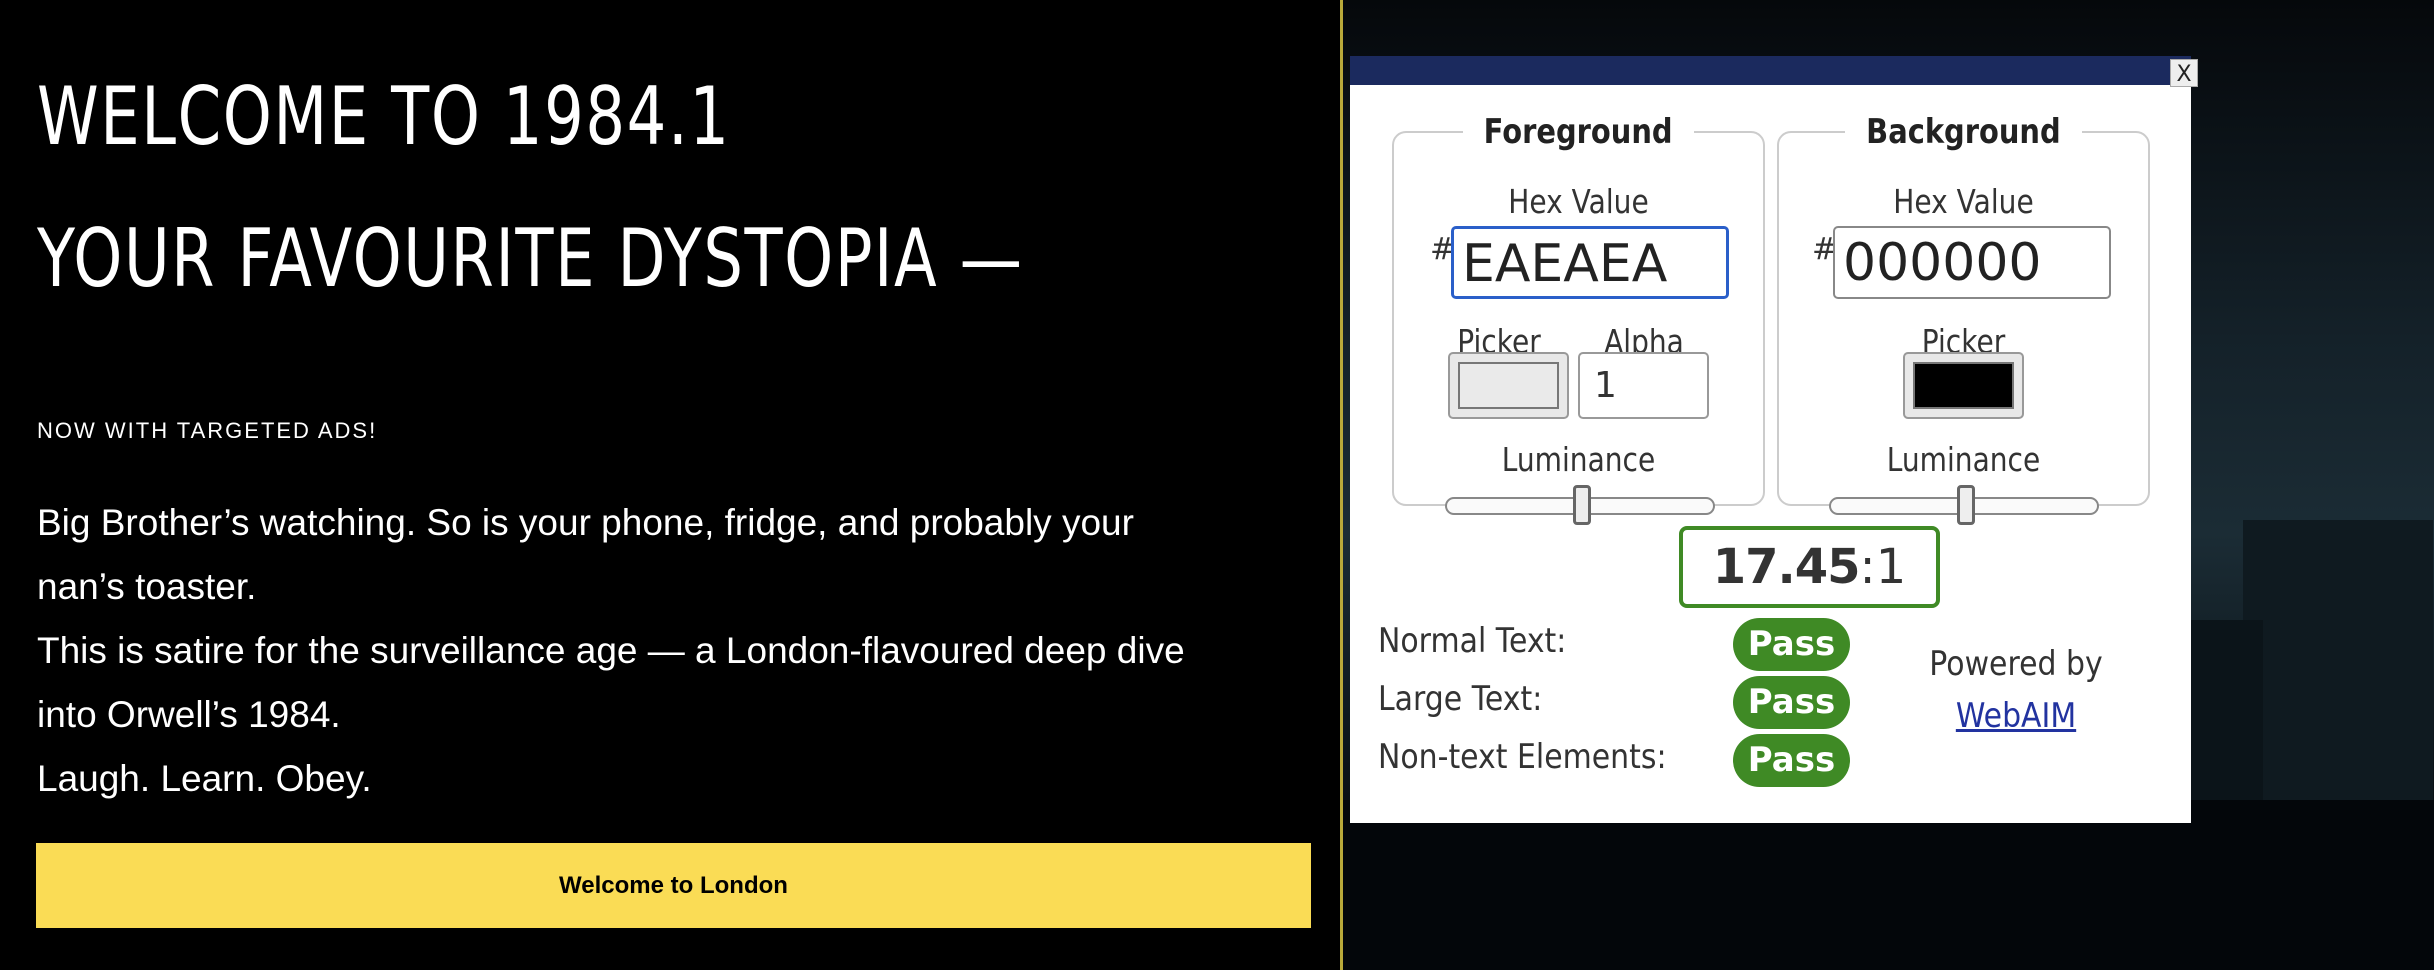 The width and height of the screenshot is (2434, 970). What do you see at coordinates (1883, 567) in the screenshot?
I see `ratio-suffix: :1` at bounding box center [1883, 567].